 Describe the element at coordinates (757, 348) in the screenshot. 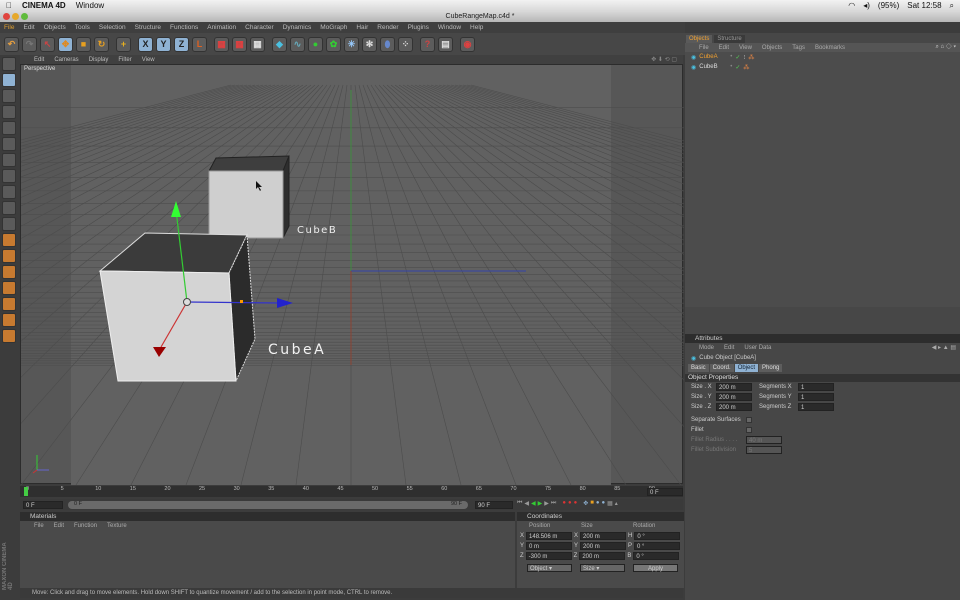

I see `attributes-menu-user-data: User Data` at that location.